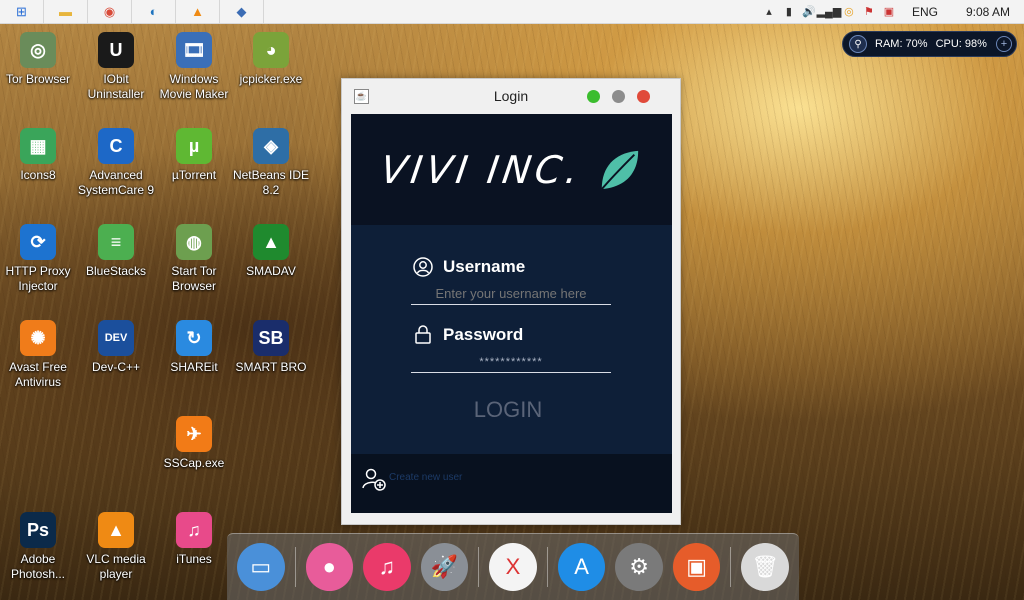 This screenshot has width=1024, height=600. I want to click on bluestacks-icon: ≡, so click(116, 242).